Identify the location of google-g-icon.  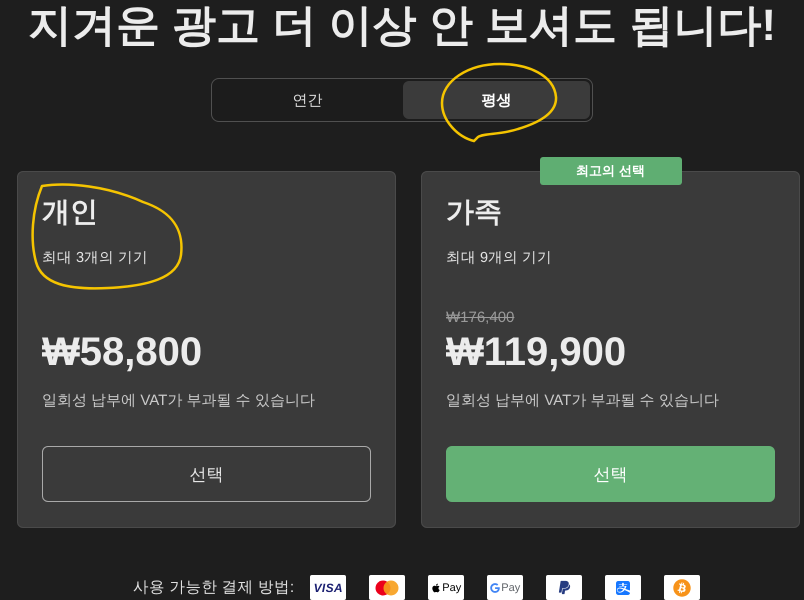
(495, 587).